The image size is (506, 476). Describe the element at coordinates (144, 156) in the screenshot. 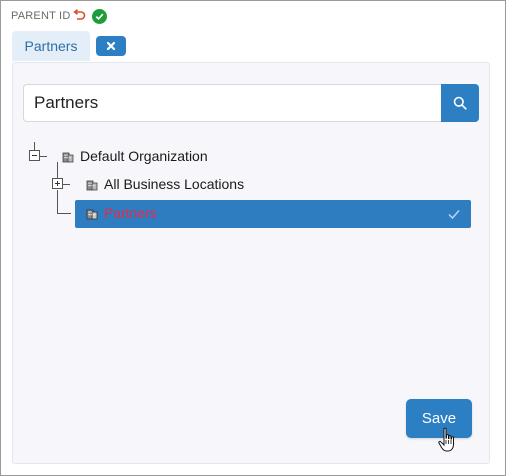

I see `tree-node-label: Default Organization` at that location.